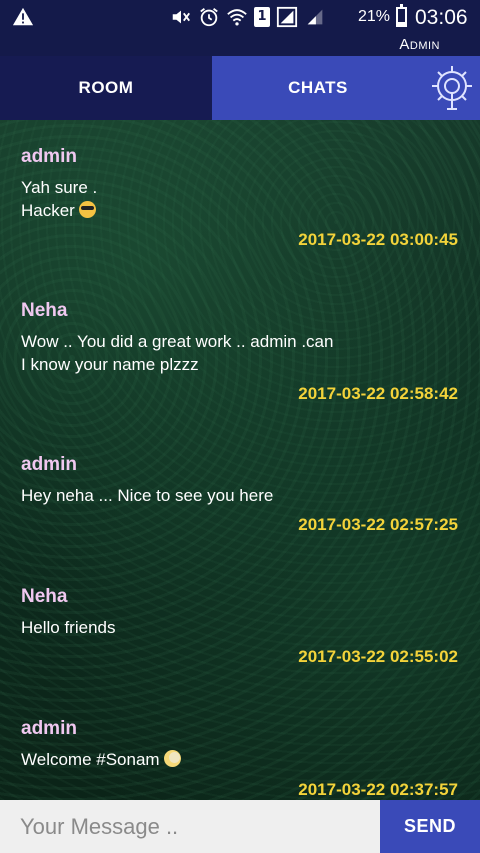 Image resolution: width=480 pixels, height=853 pixels. Describe the element at coordinates (59, 199) in the screenshot. I see `message-text: Yah sure . Hacker` at that location.